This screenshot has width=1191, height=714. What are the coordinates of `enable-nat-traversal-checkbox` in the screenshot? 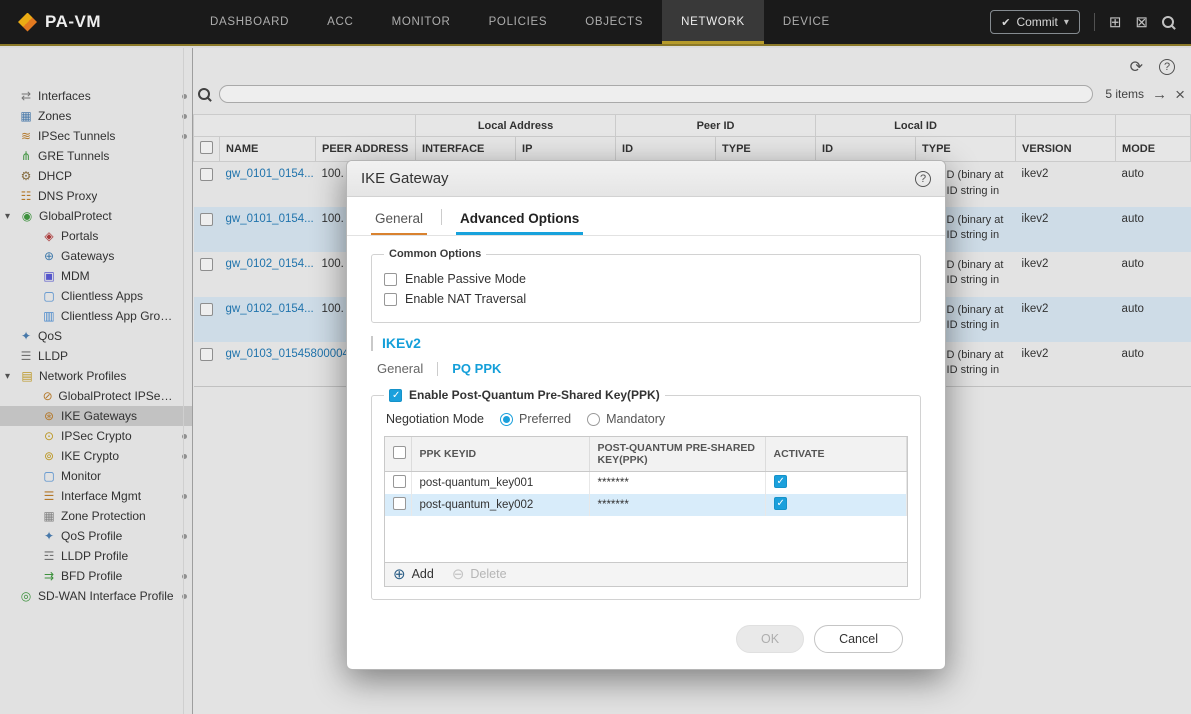 It's located at (390, 299).